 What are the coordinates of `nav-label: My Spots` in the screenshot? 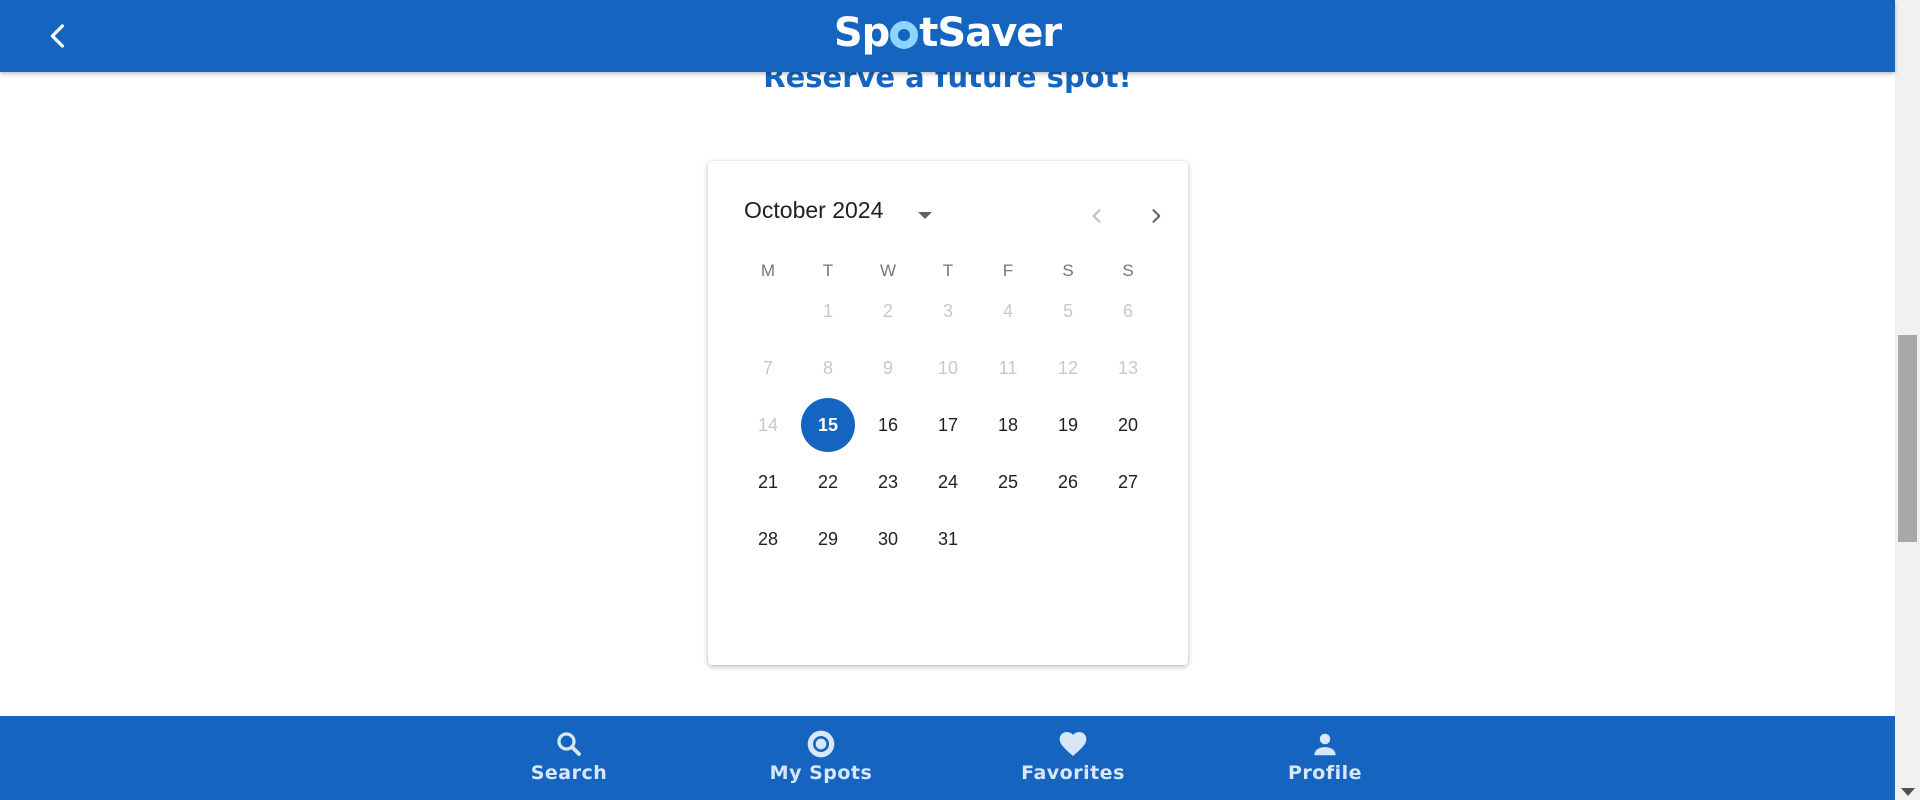 It's located at (821, 773).